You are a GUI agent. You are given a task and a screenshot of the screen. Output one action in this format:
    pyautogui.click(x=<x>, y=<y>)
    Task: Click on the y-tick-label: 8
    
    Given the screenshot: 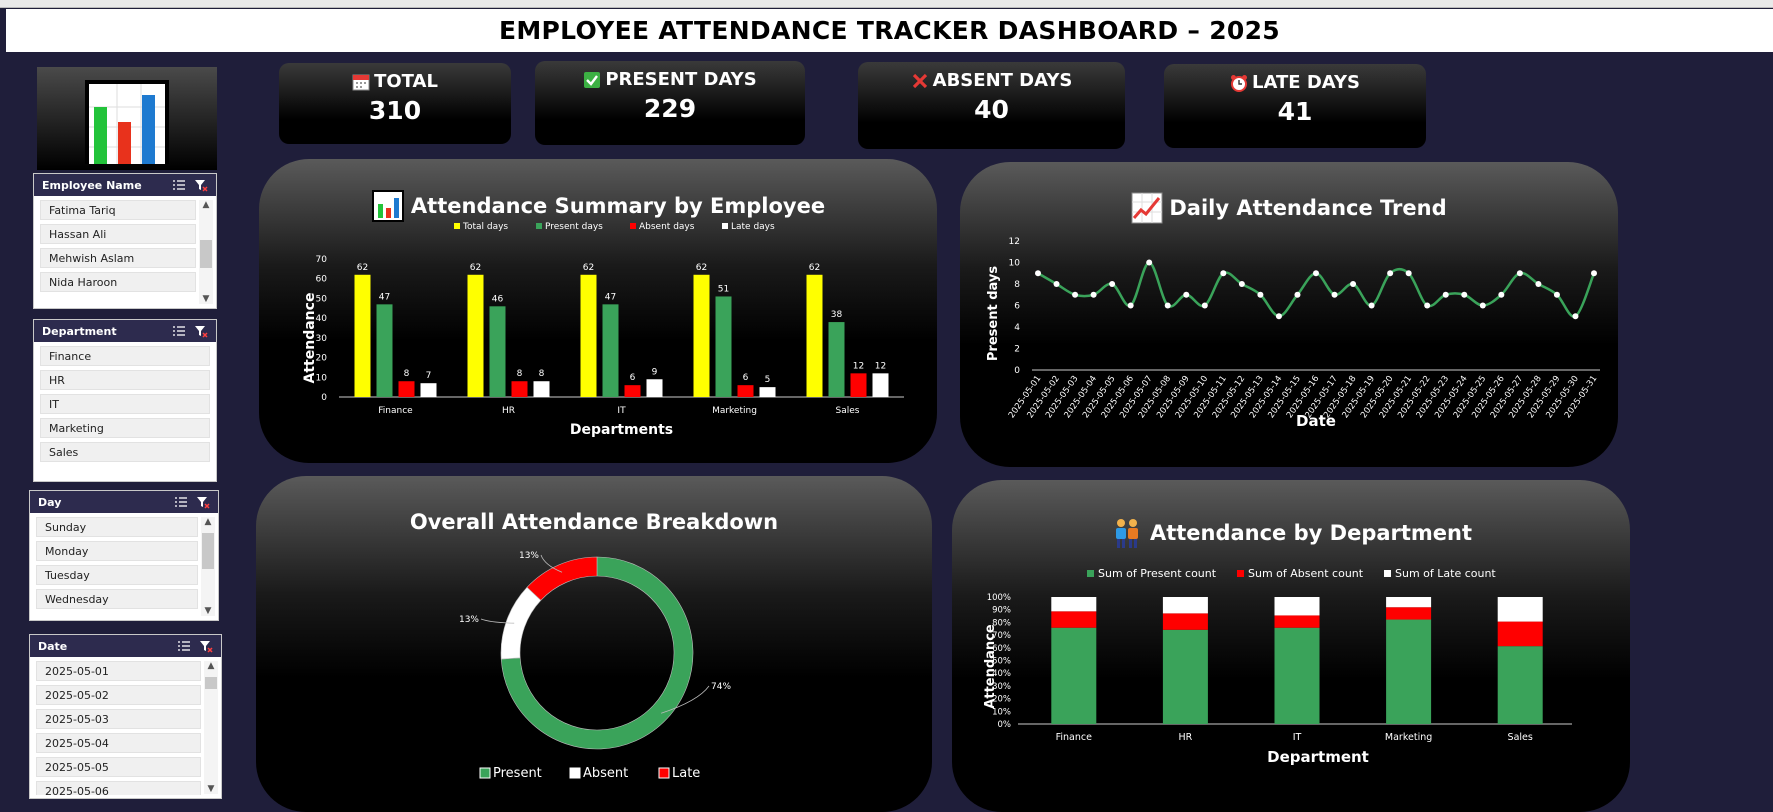 What is the action you would take?
    pyautogui.click(x=1017, y=285)
    